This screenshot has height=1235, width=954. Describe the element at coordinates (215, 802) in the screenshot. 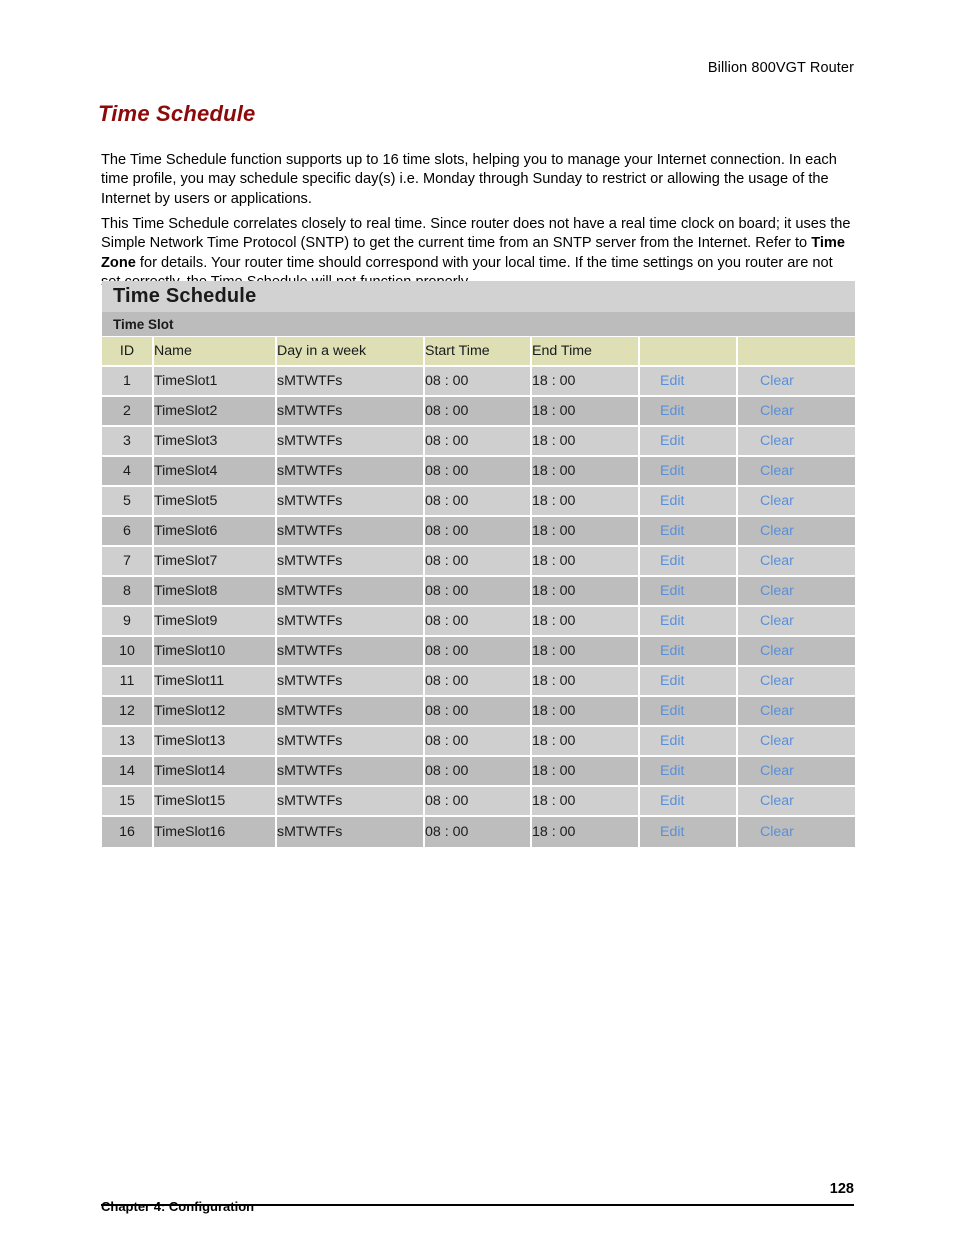

I see `cell-name: TimeSlot15` at that location.